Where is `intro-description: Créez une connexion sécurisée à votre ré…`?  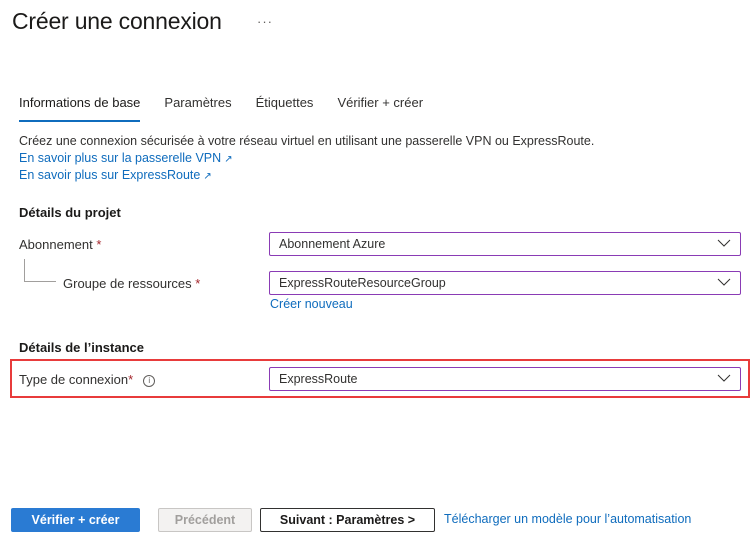
intro-description: Créez une connexion sécurisée à votre ré… is located at coordinates (307, 141).